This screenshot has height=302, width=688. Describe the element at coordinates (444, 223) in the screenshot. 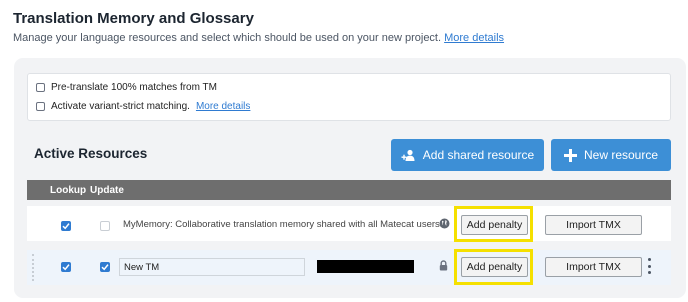

I see `globe-icon` at that location.